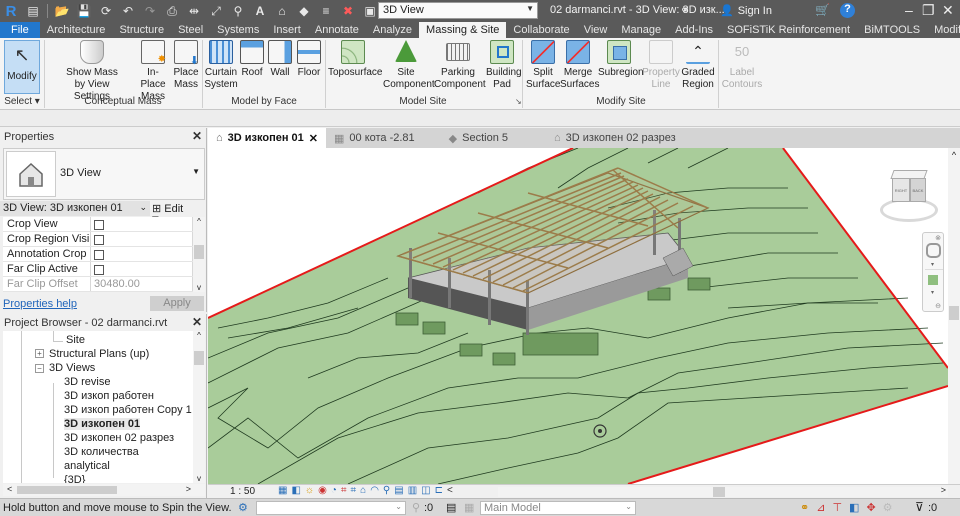 The image size is (960, 516). I want to click on workset-combo: ⌄, so click(331, 508).